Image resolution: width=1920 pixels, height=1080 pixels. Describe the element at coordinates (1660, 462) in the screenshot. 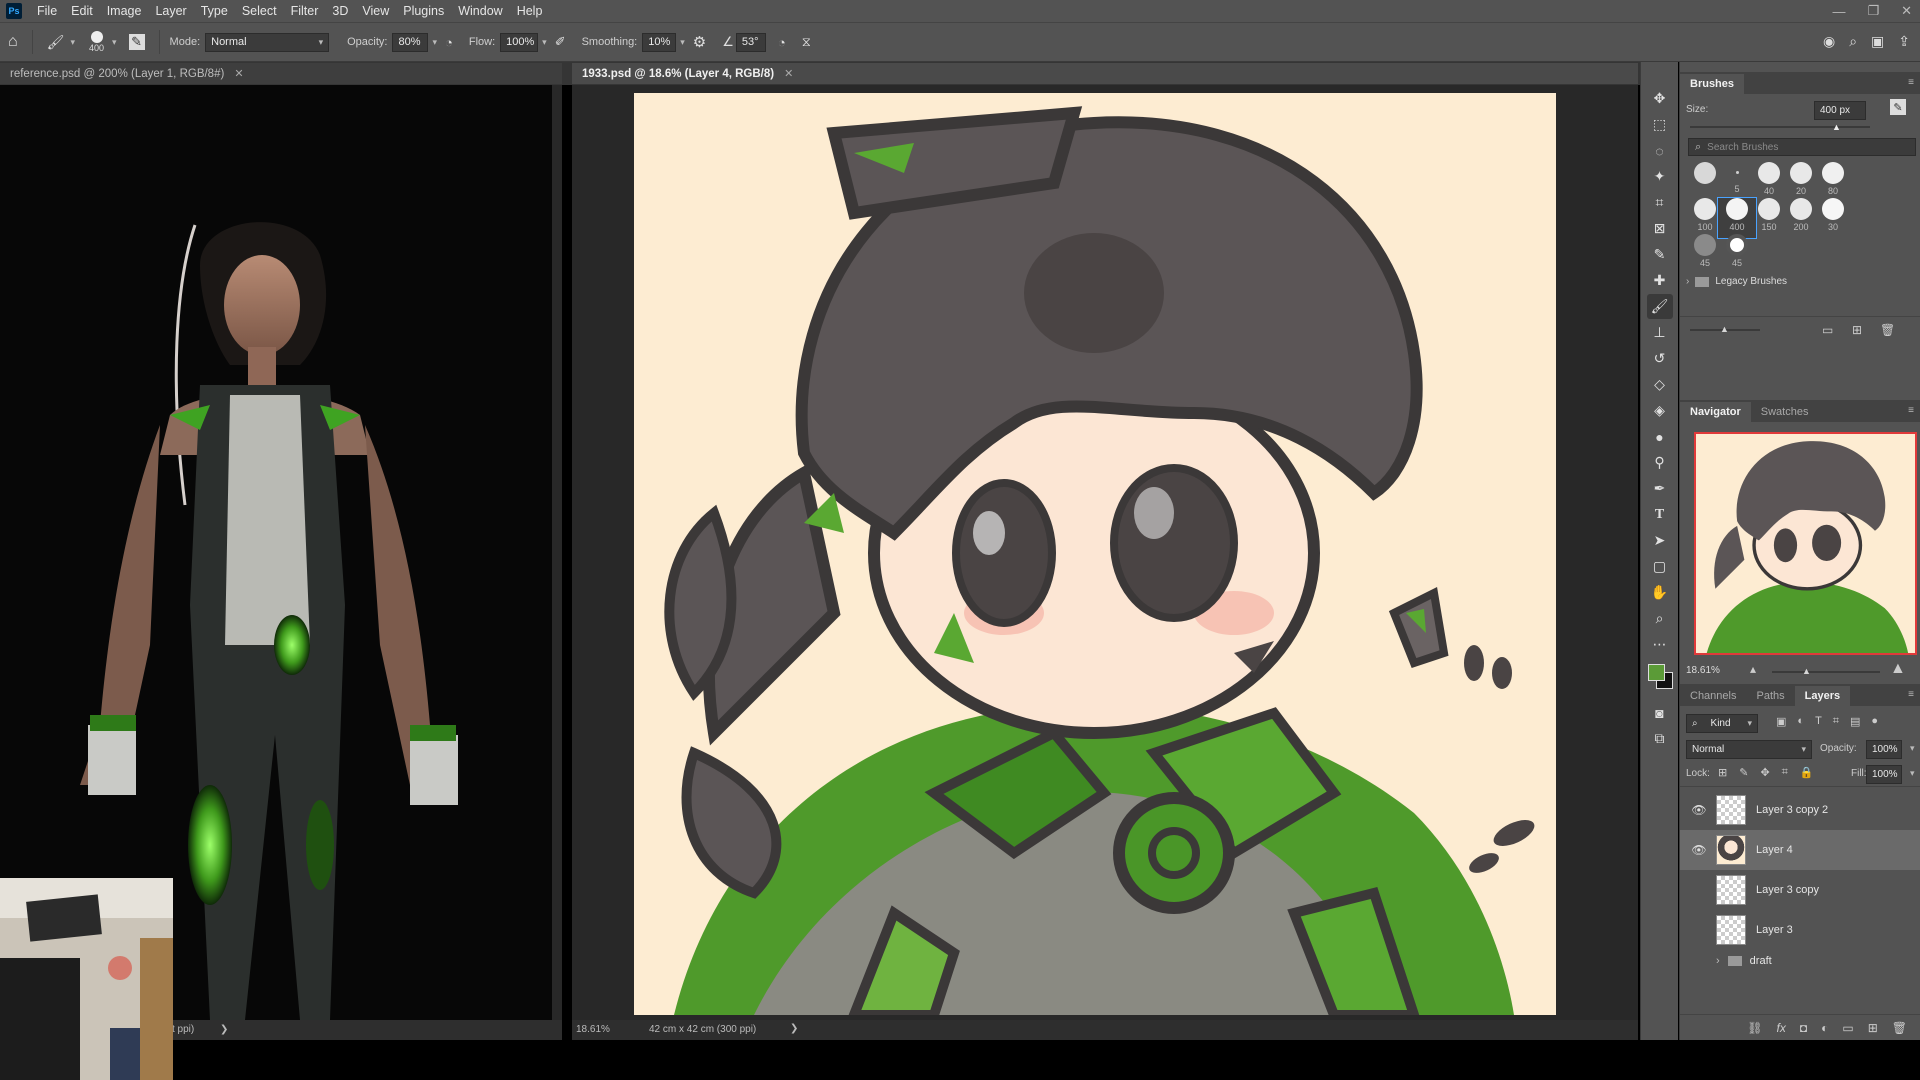

I see `dodge-icon: ⚲` at that location.